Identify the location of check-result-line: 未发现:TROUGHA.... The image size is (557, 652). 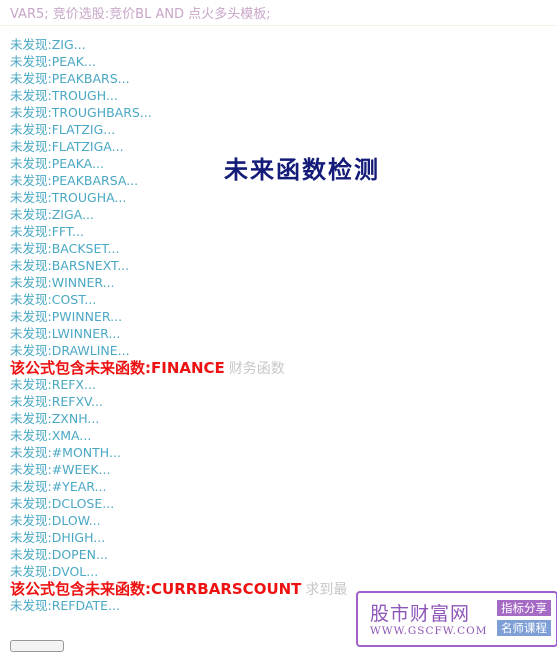
(68, 197).